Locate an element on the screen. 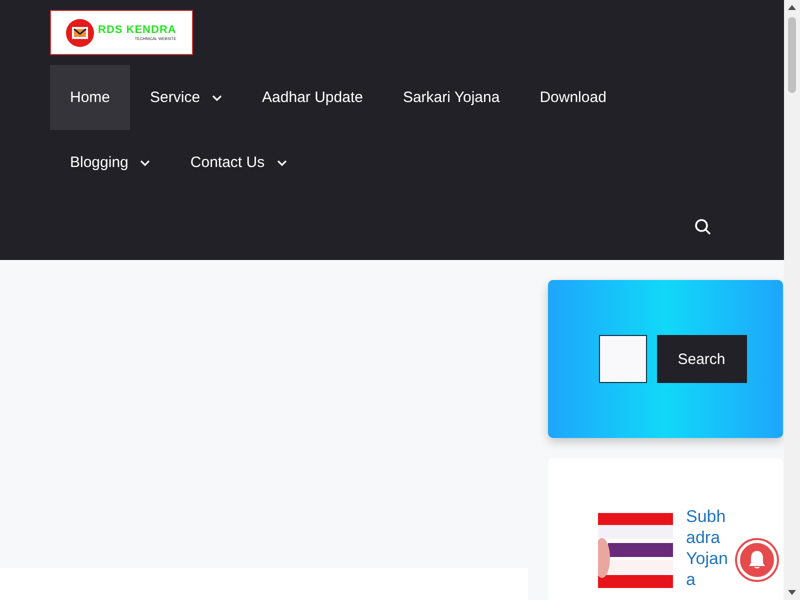 This screenshot has width=800, height=600. nav-link: Download is located at coordinates (573, 97).